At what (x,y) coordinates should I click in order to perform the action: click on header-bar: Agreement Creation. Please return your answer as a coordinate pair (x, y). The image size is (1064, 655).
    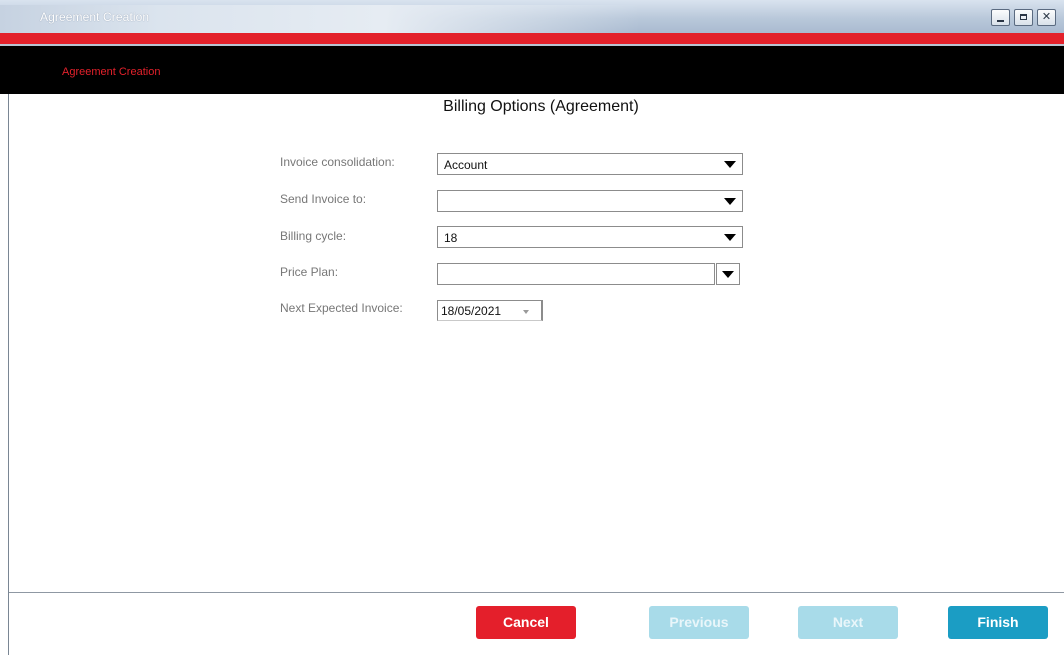
    Looking at the image, I should click on (532, 70).